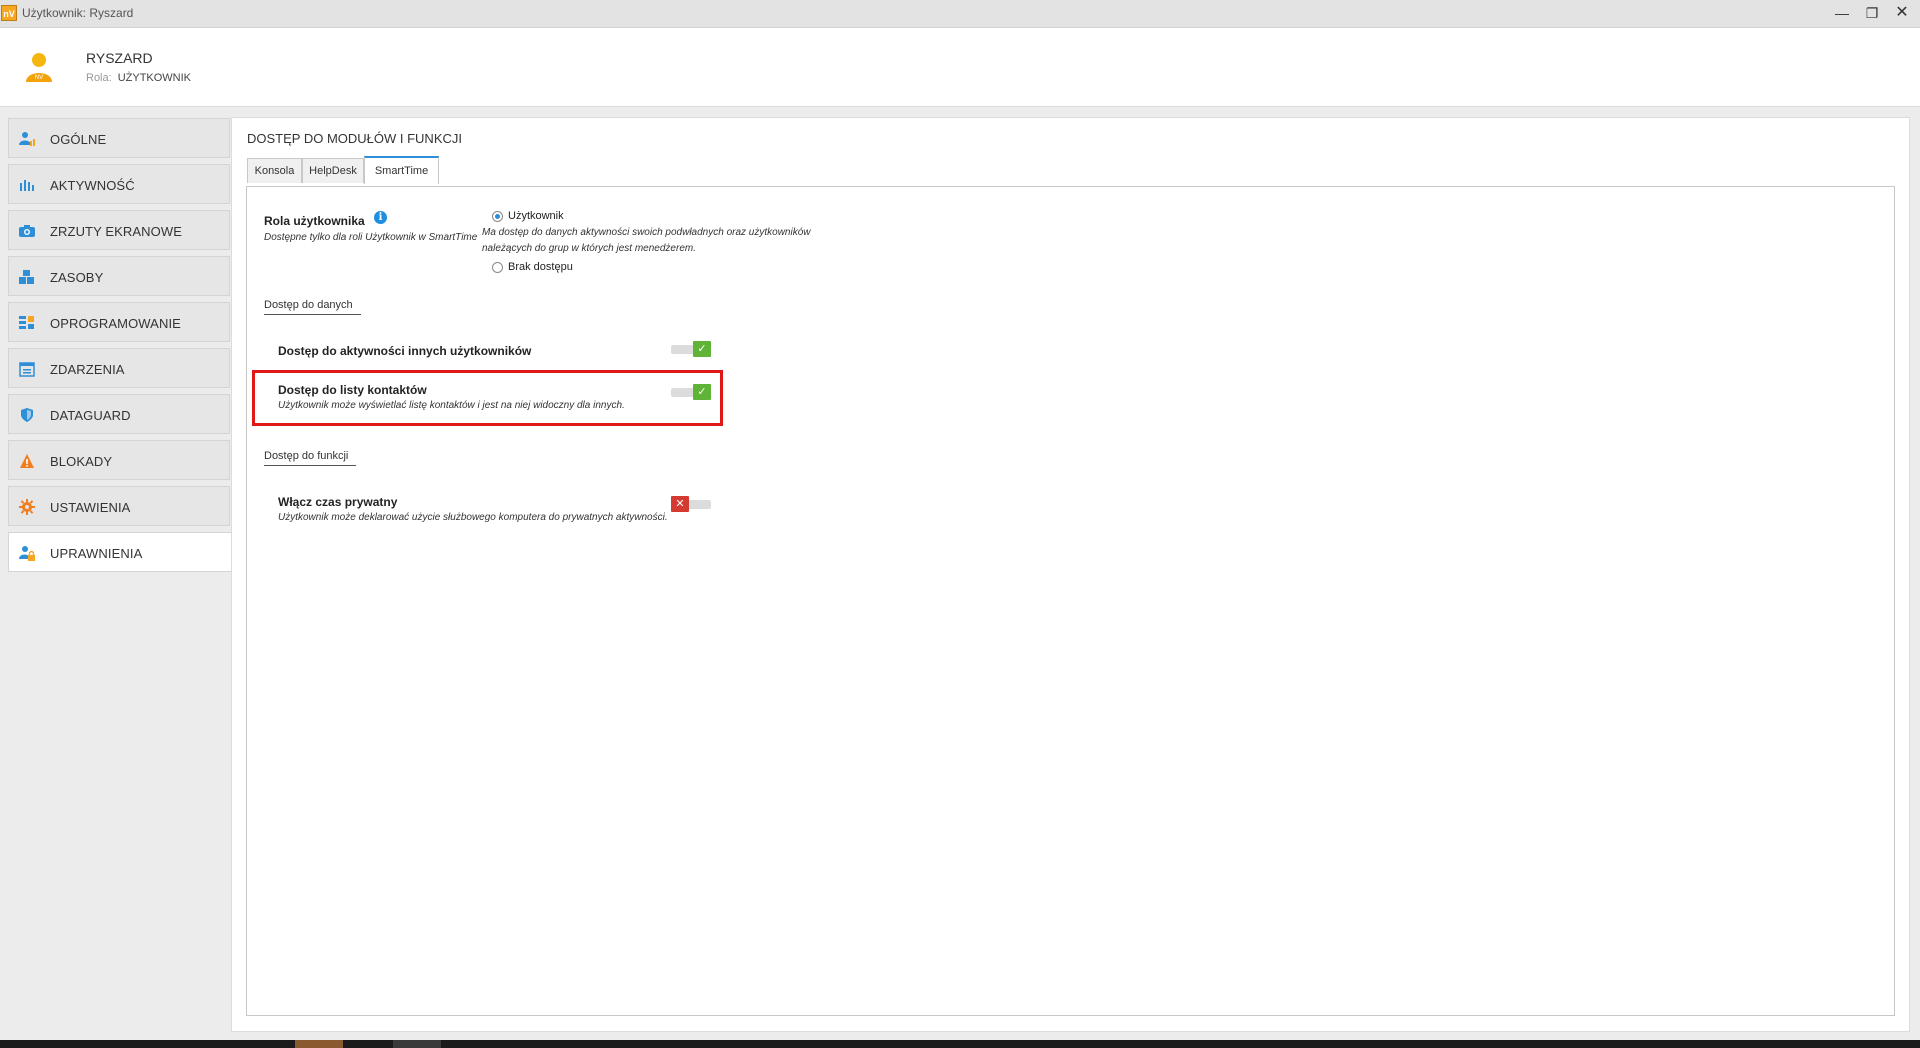 The image size is (1920, 1048). I want to click on private-time-toggle: ✕, so click(691, 504).